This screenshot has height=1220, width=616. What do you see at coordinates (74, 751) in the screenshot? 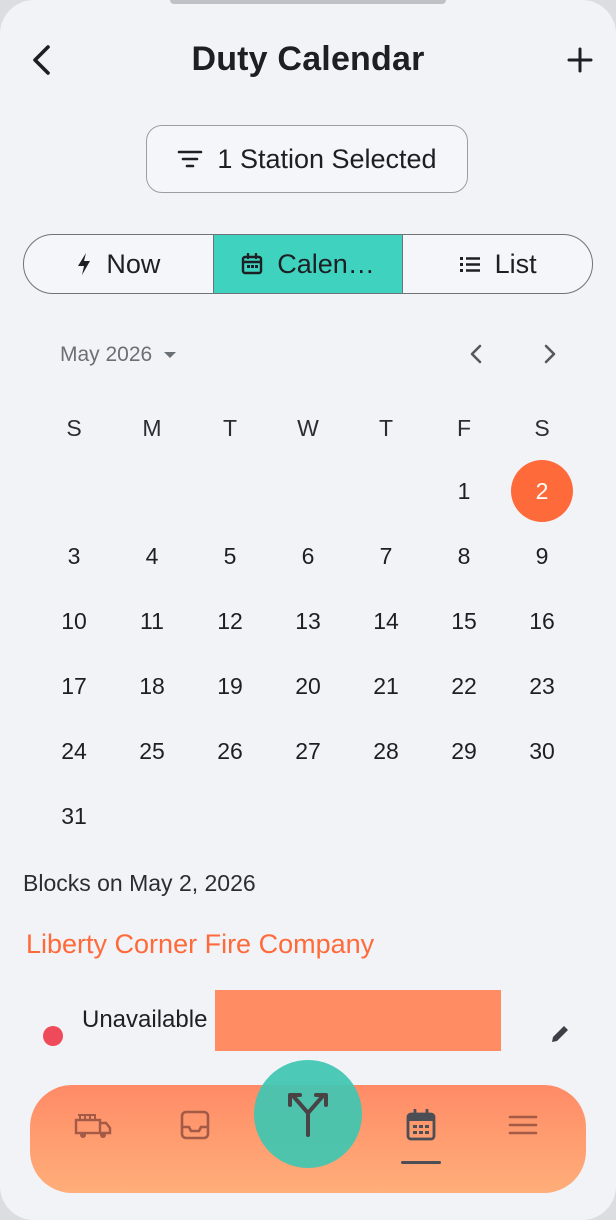
I see `calendar-day: 24` at bounding box center [74, 751].